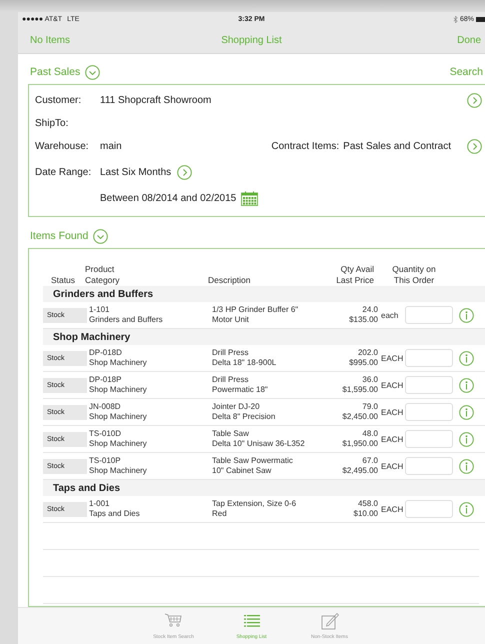 The image size is (485, 644). I want to click on product-code: 1-101, so click(99, 310).